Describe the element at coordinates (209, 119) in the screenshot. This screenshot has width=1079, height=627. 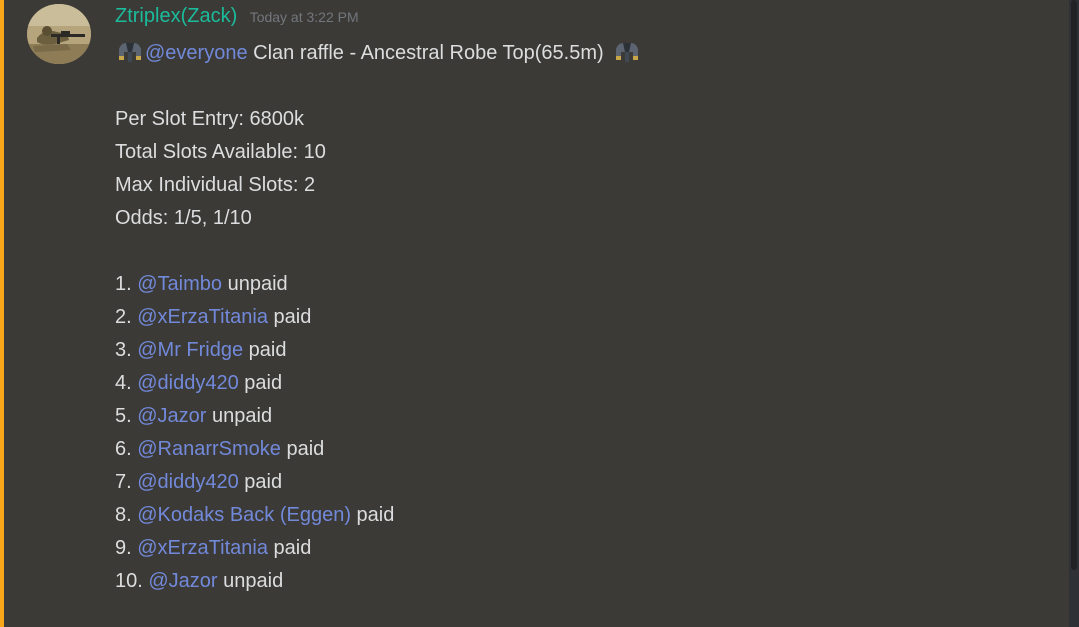
I see `detail-line: Per Slot Entry: 6800k` at that location.